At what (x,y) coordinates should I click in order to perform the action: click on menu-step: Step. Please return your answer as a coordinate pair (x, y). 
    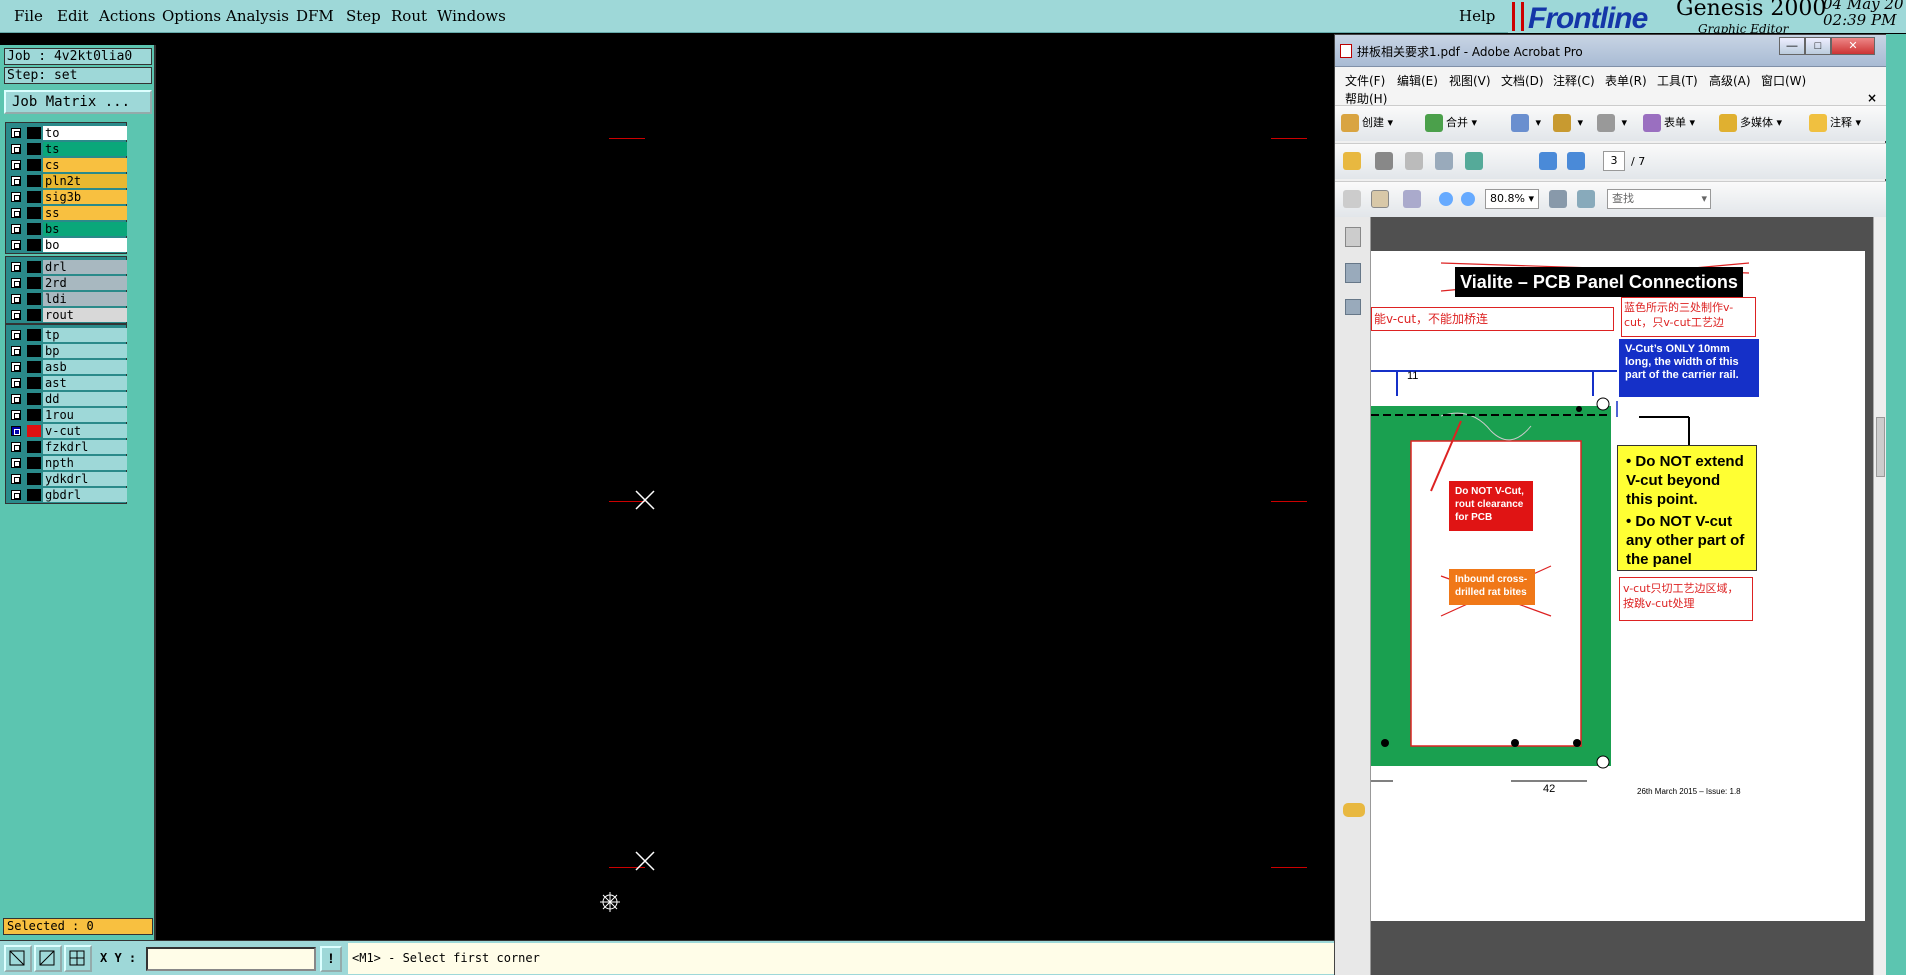
    Looking at the image, I should click on (363, 16).